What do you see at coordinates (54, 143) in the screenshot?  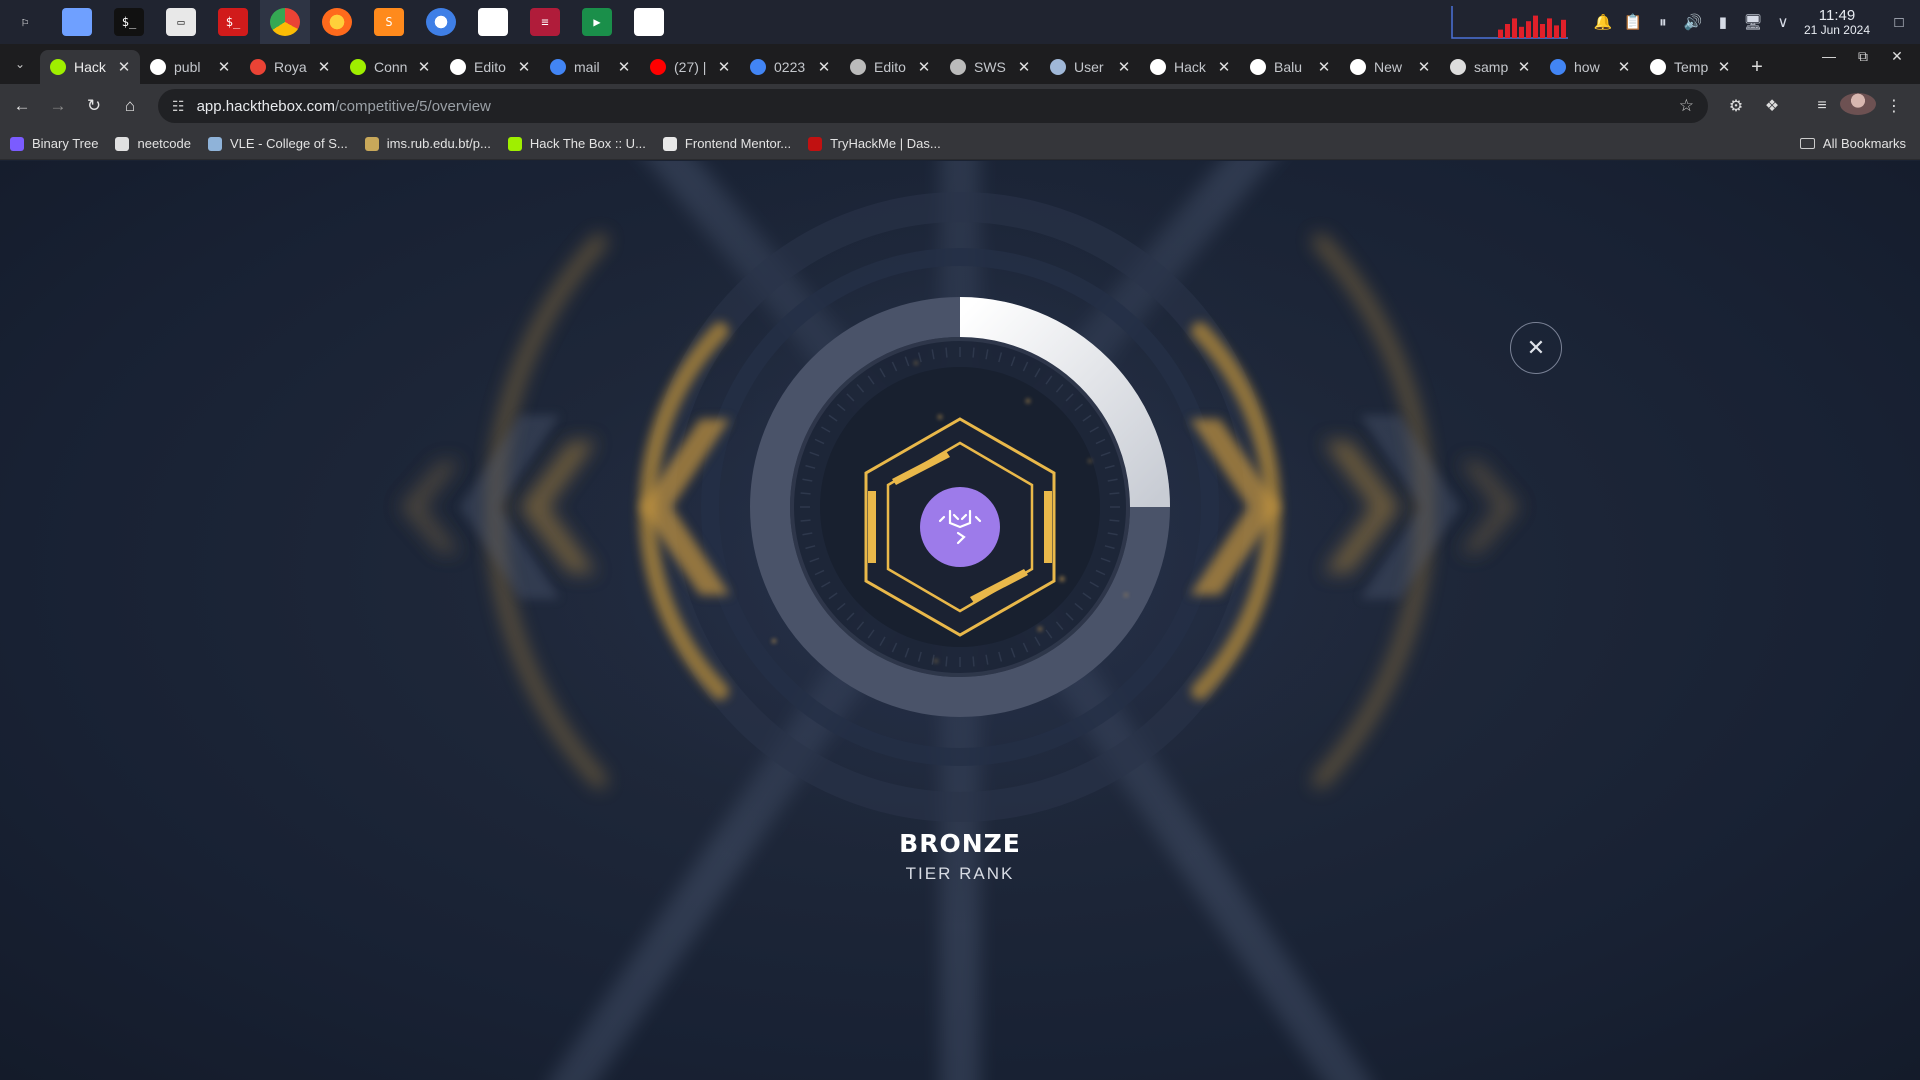 I see `bookmark-item: Binary Tree` at bounding box center [54, 143].